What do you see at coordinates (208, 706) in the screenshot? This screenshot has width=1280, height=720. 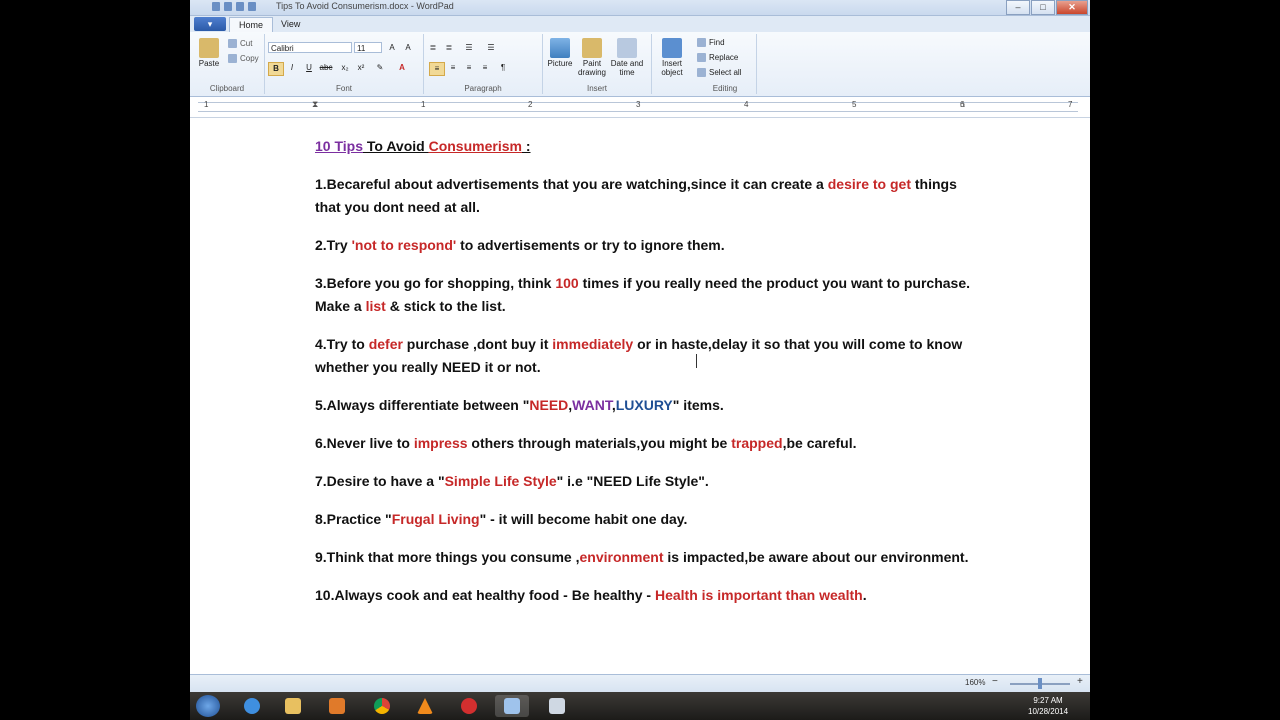 I see `start-button` at bounding box center [208, 706].